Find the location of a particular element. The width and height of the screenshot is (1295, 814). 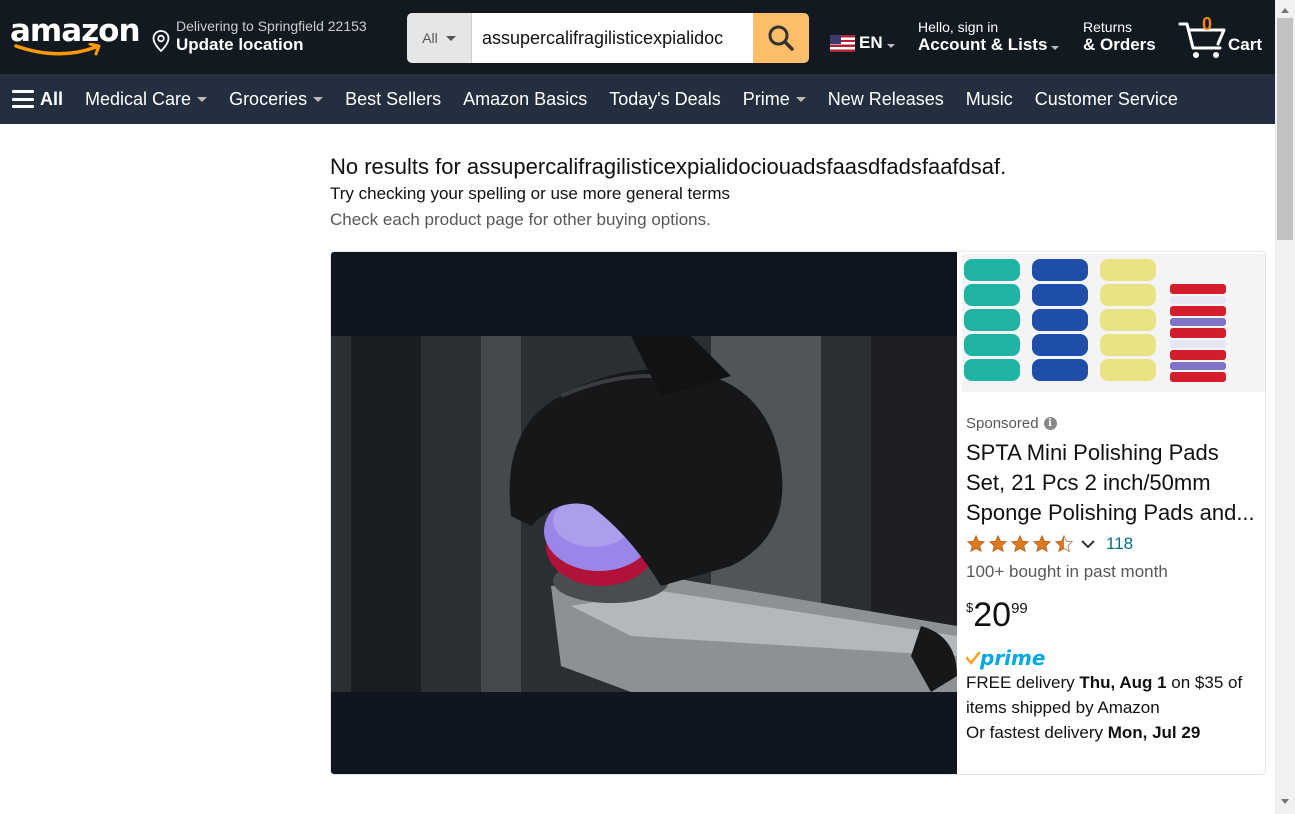

delivery-prefix: FREE delivery is located at coordinates (1023, 682).